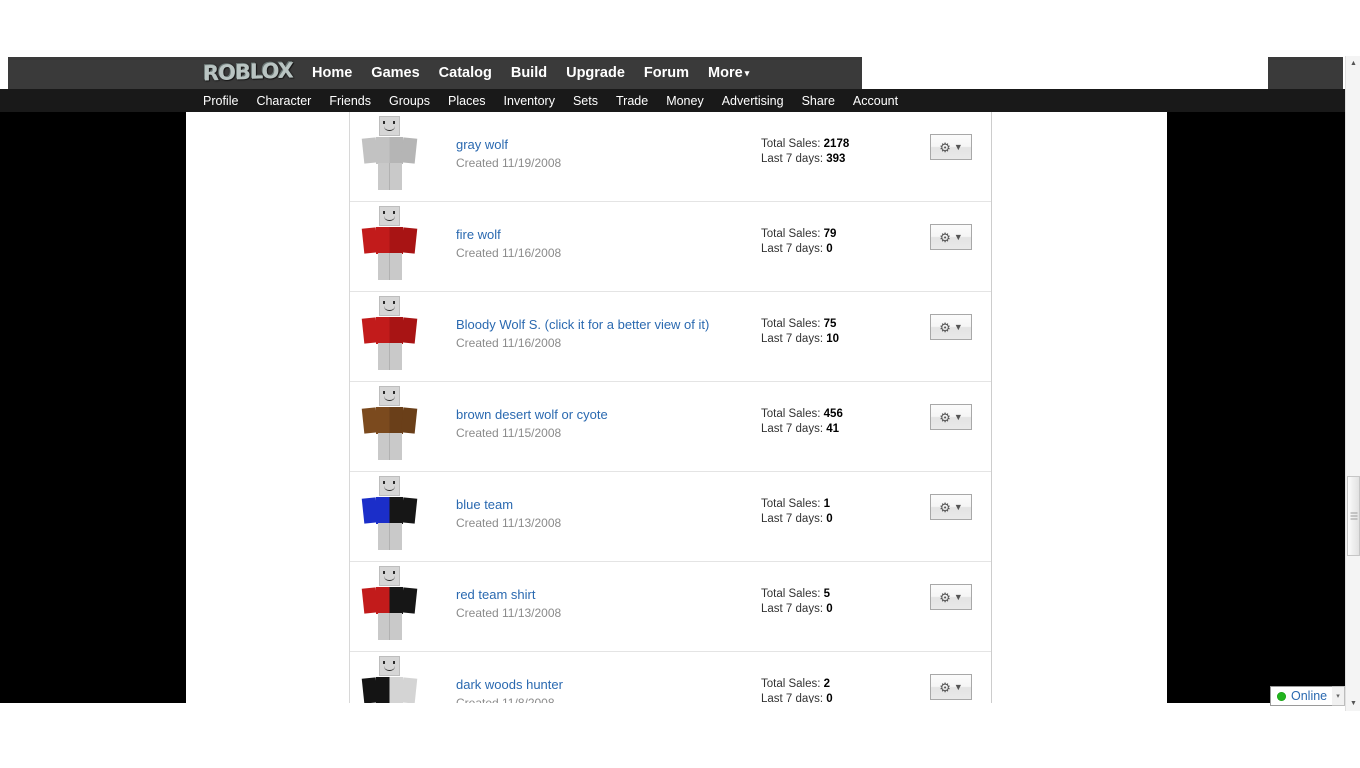 The height and width of the screenshot is (768, 1360). I want to click on total-sales-value: 79, so click(830, 234).